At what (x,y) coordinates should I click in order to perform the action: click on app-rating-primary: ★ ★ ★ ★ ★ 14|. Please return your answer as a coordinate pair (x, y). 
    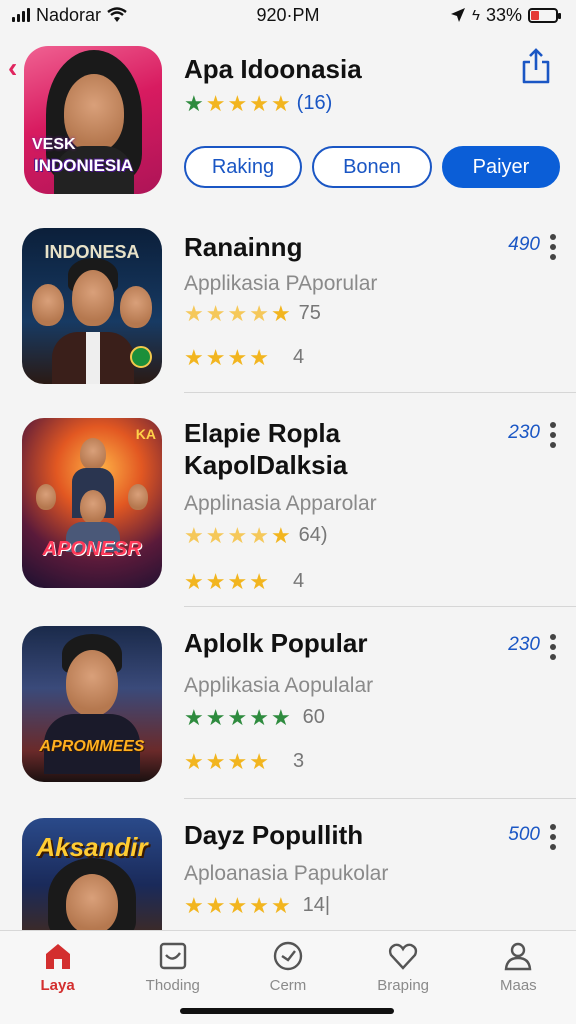
    Looking at the image, I should click on (257, 905).